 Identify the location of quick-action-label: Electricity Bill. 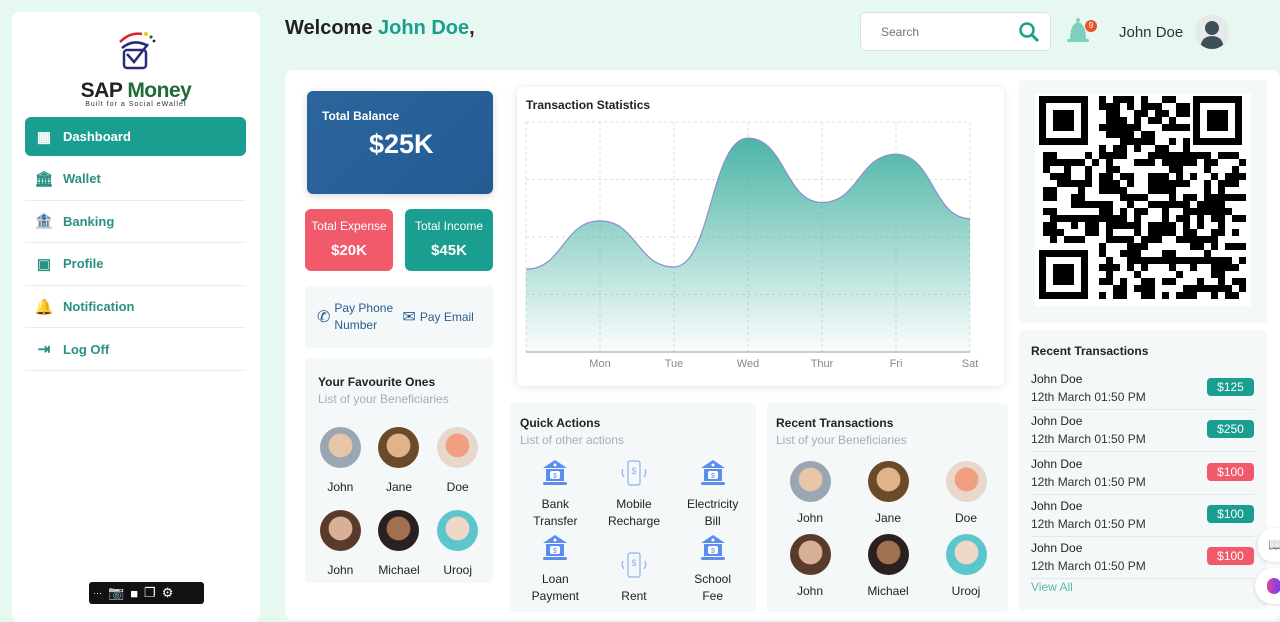
(713, 513).